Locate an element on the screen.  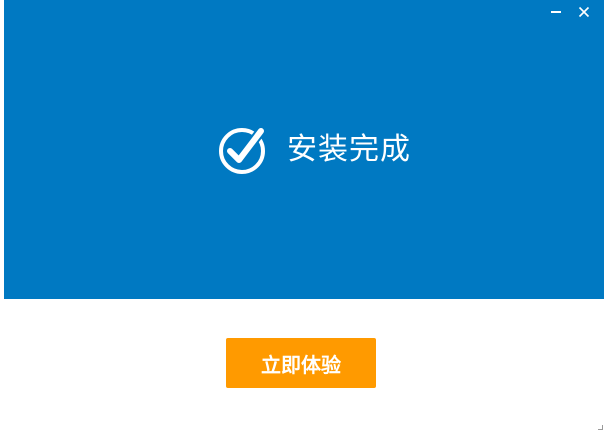
close-icon is located at coordinates (584, 12).